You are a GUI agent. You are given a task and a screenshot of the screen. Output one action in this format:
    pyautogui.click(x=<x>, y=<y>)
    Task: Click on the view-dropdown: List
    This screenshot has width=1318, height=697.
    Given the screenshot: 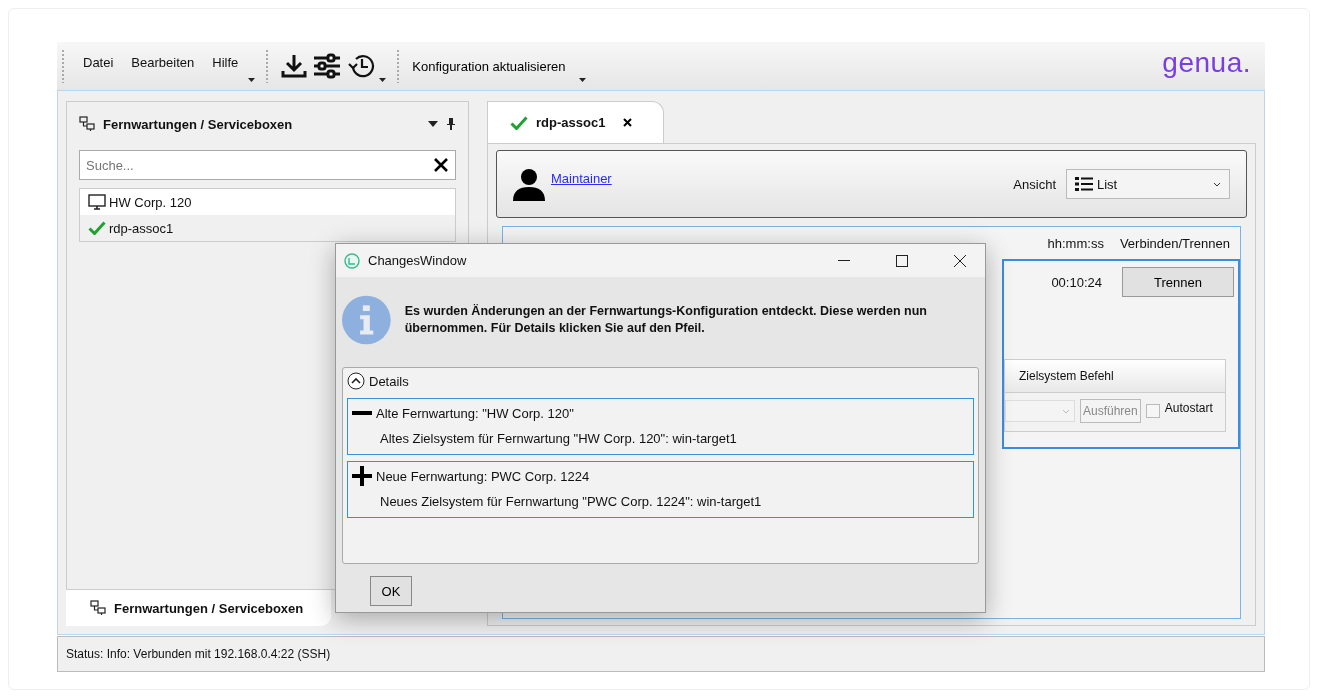 What is the action you would take?
    pyautogui.click(x=1148, y=184)
    